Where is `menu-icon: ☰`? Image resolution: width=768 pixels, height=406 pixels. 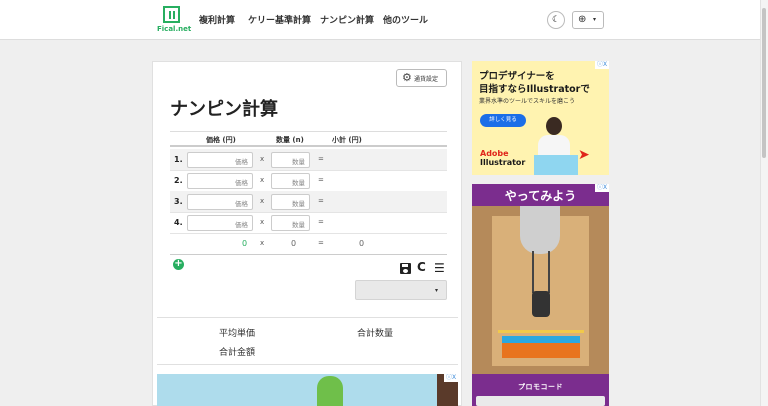
menu-icon: ☰ is located at coordinates (439, 268).